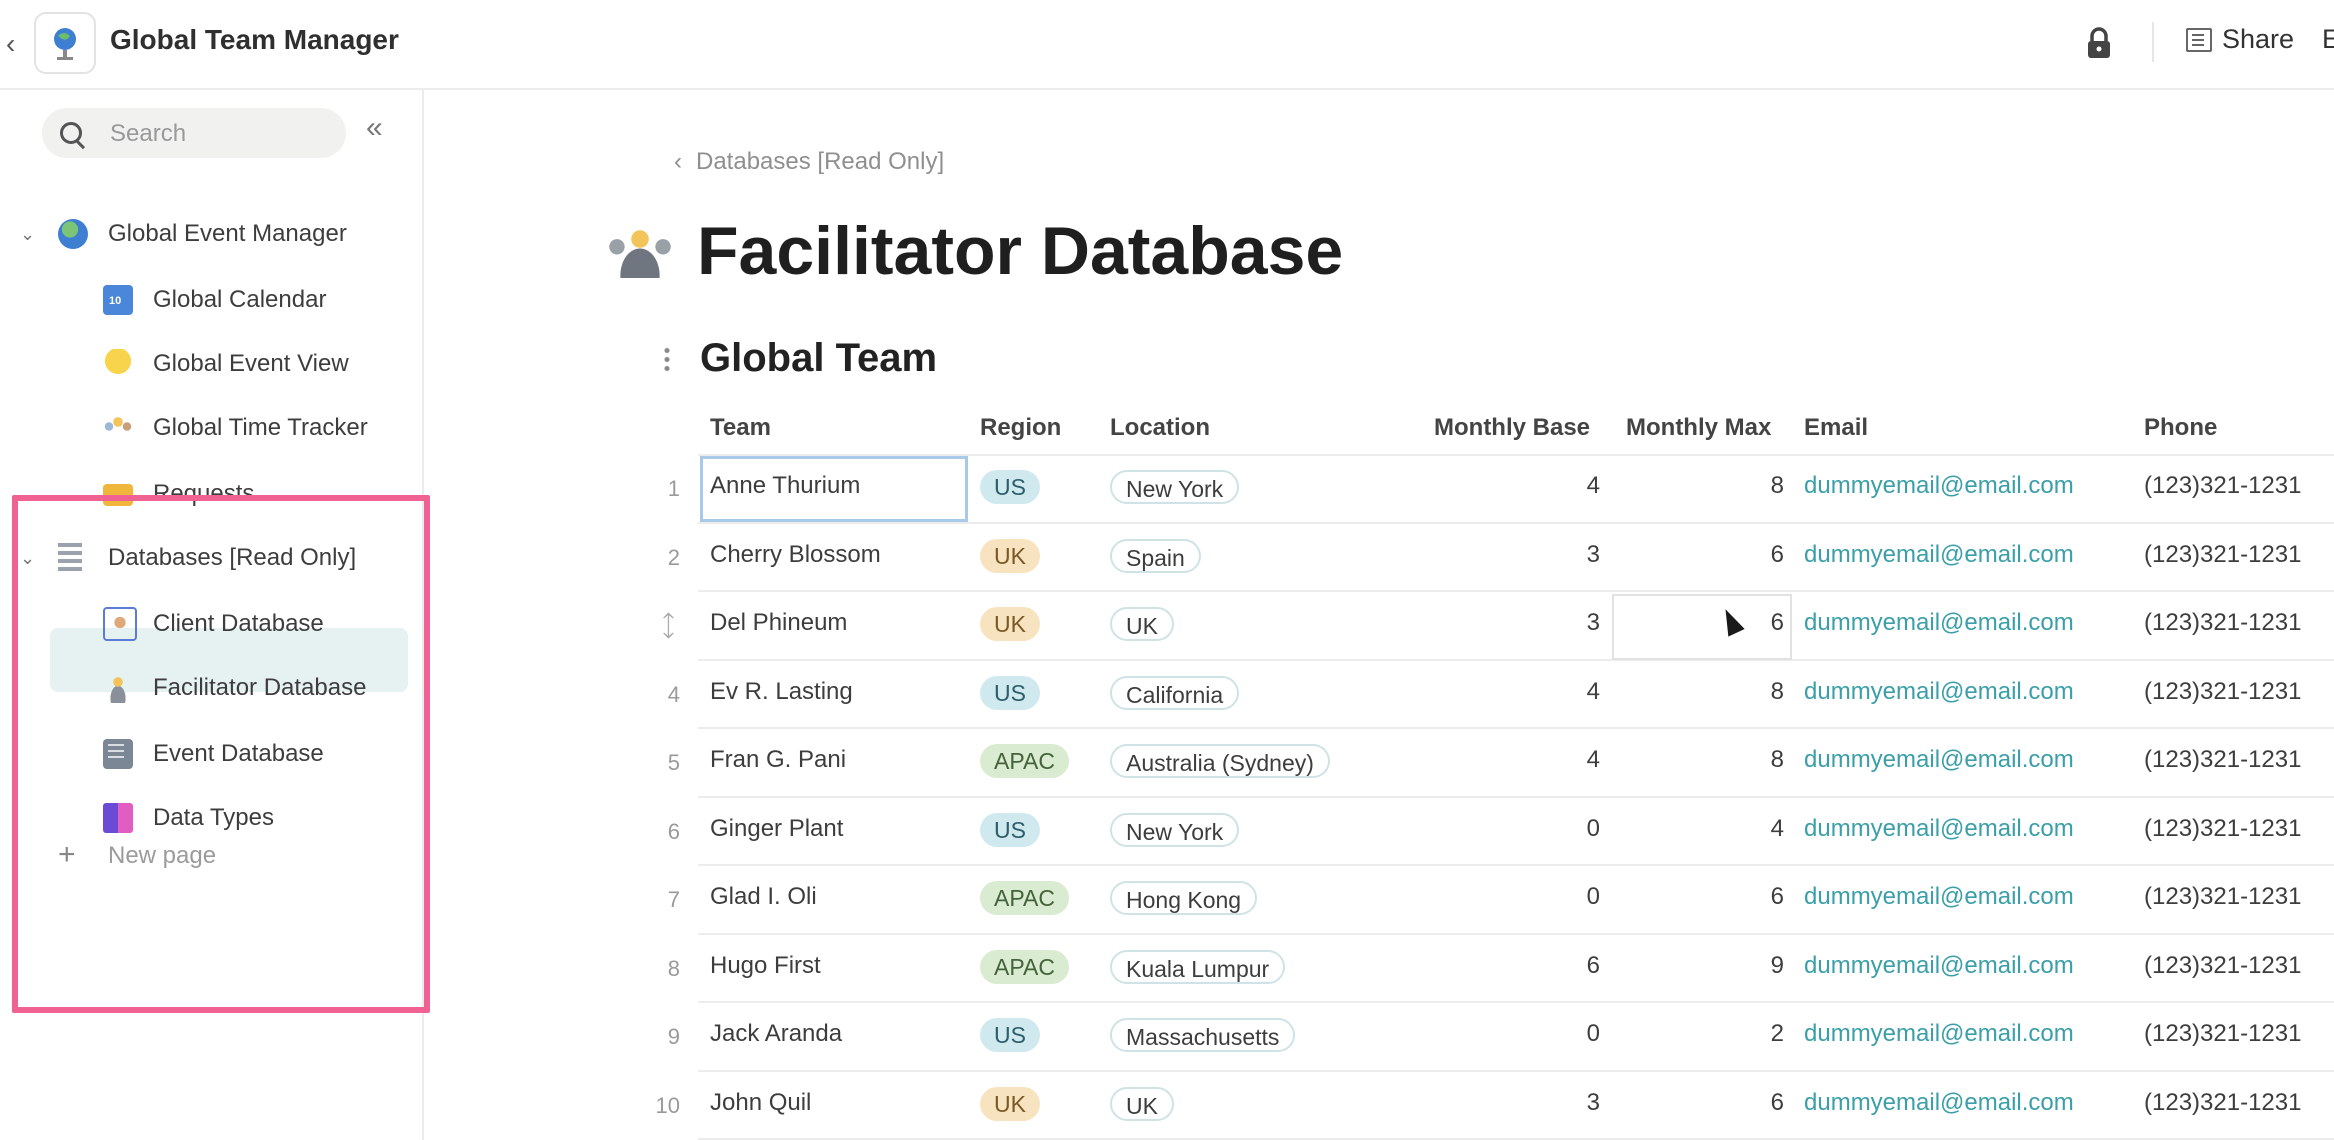 The image size is (2334, 1140). I want to click on sidebar-item-global-calendar: Global Calendar, so click(211, 300).